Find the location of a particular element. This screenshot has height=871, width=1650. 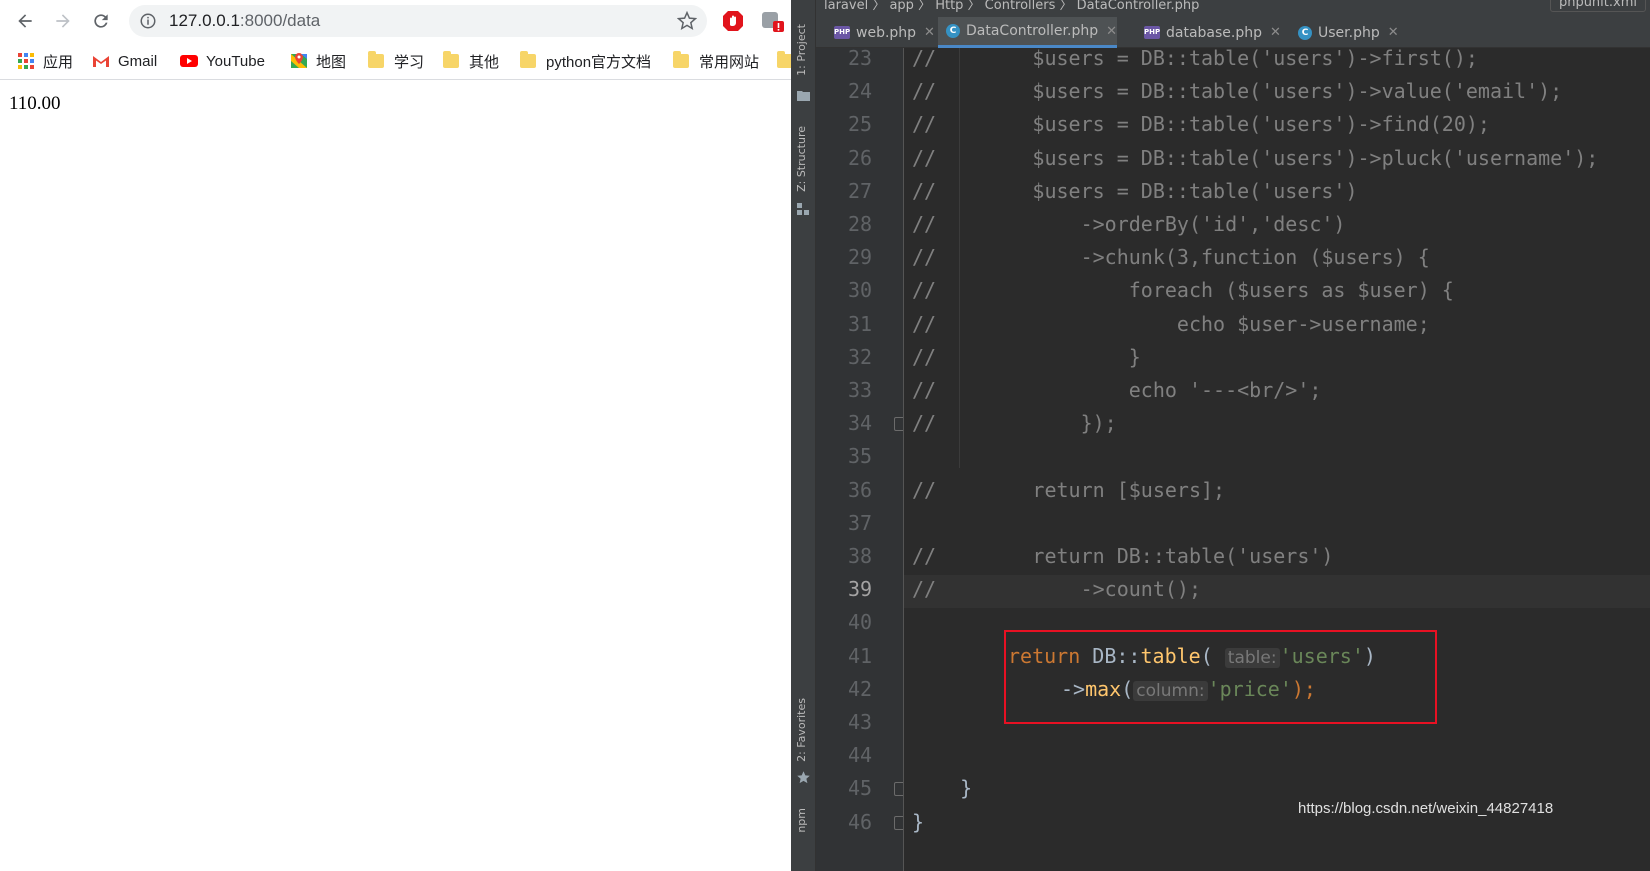

line-number: 43 is located at coordinates (860, 722).